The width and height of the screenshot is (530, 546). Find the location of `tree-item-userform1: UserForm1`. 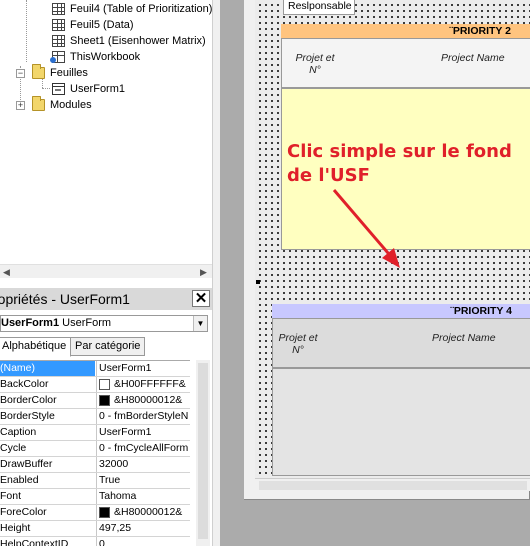

tree-item-userform1: UserForm1 is located at coordinates (89, 89).